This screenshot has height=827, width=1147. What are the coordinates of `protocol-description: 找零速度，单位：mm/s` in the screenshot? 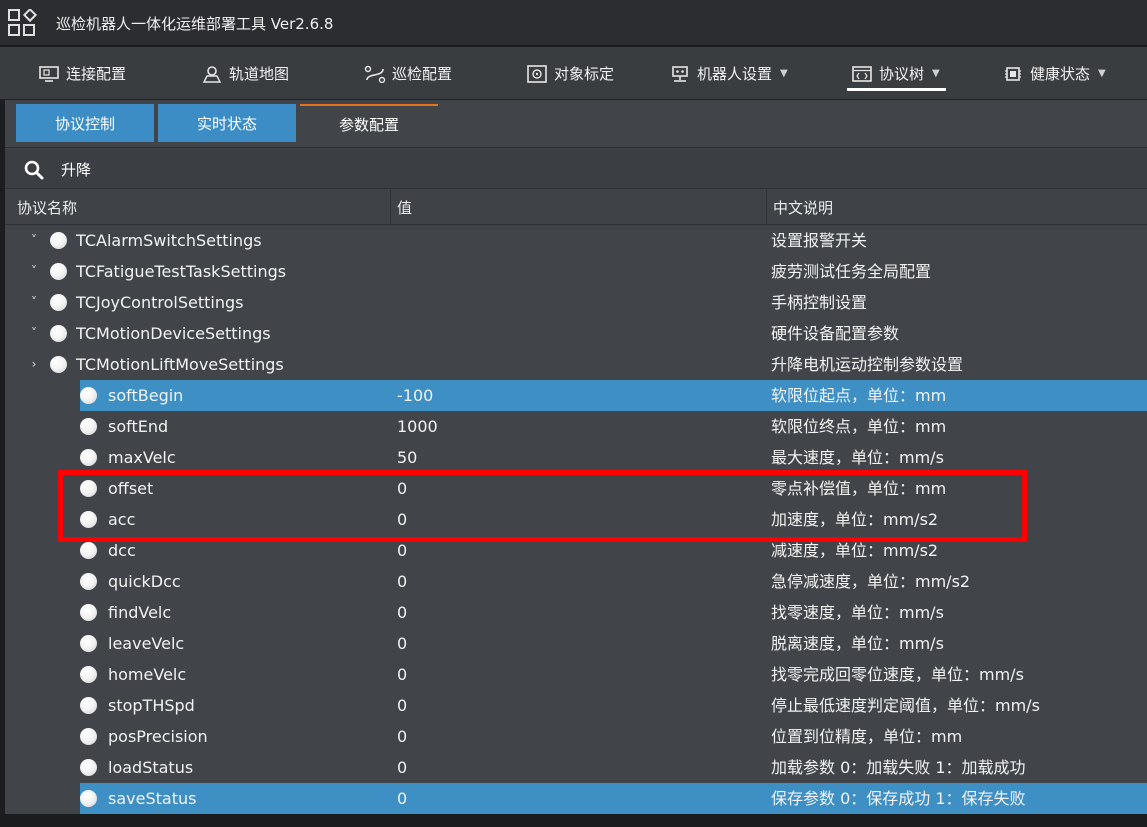 It's located at (857, 612).